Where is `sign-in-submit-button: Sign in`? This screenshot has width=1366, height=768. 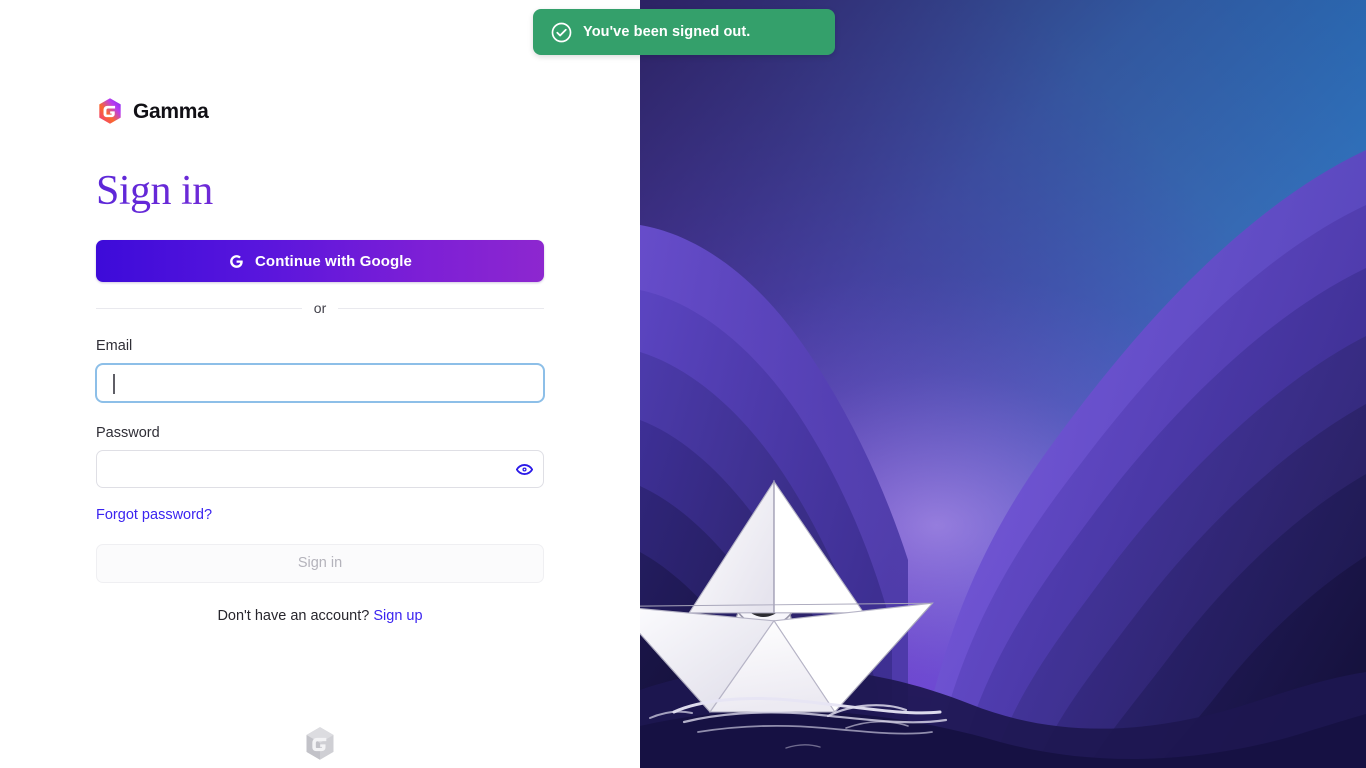 sign-in-submit-button: Sign in is located at coordinates (320, 563).